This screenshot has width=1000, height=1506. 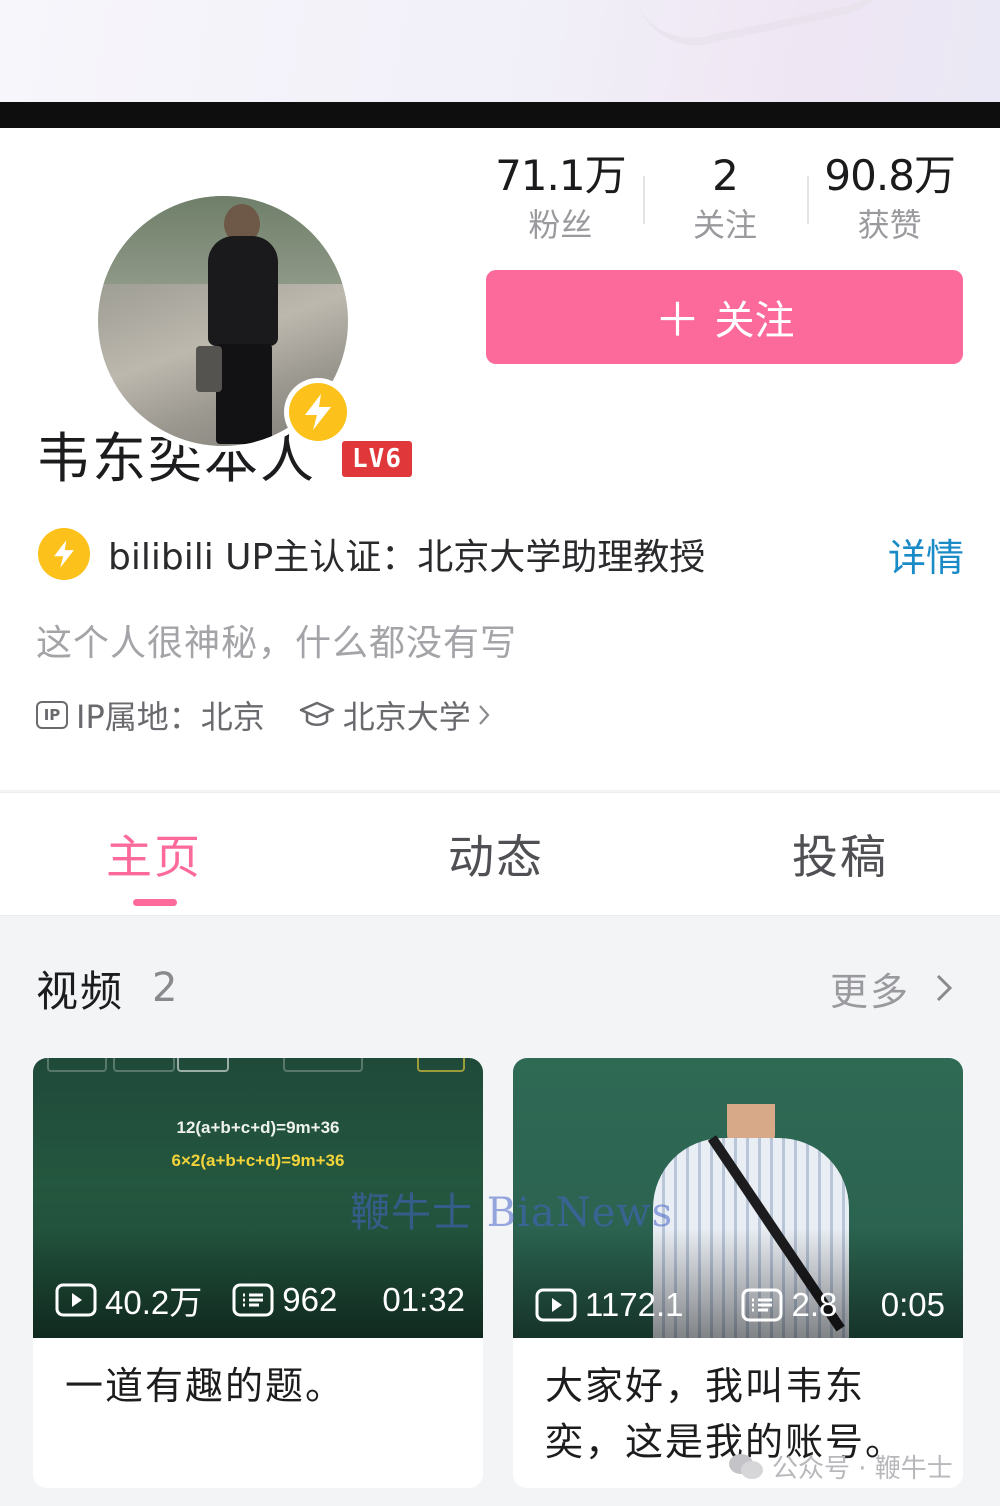 I want to click on stat-following: 2 关注, so click(x=725, y=200).